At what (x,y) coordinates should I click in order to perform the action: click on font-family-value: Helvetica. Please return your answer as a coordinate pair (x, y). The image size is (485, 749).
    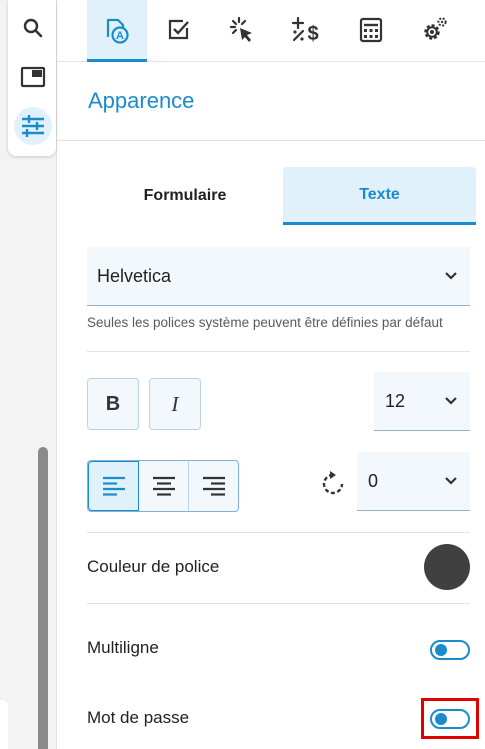
    Looking at the image, I should click on (134, 275).